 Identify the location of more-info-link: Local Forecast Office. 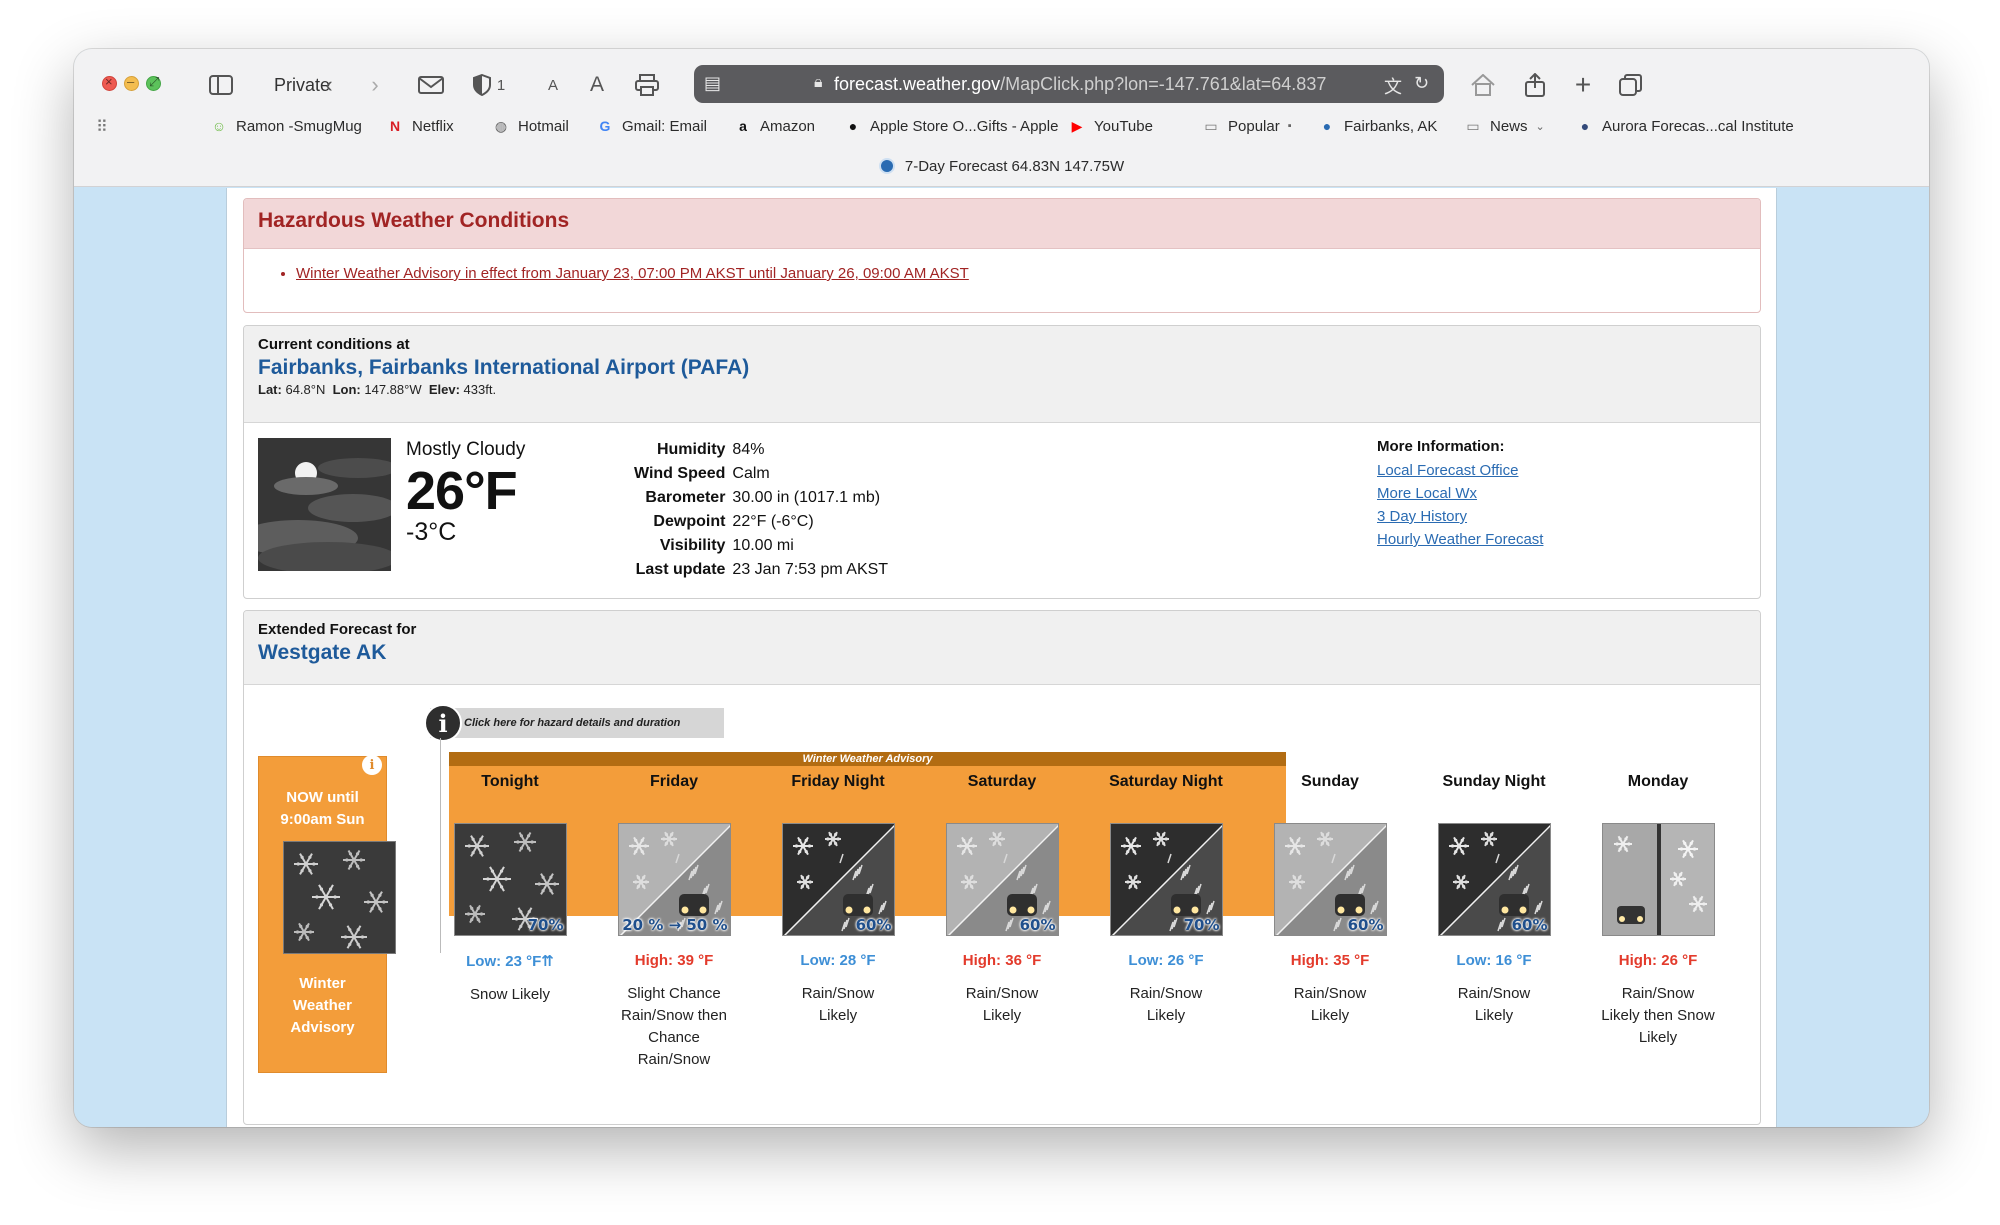
(1460, 470).